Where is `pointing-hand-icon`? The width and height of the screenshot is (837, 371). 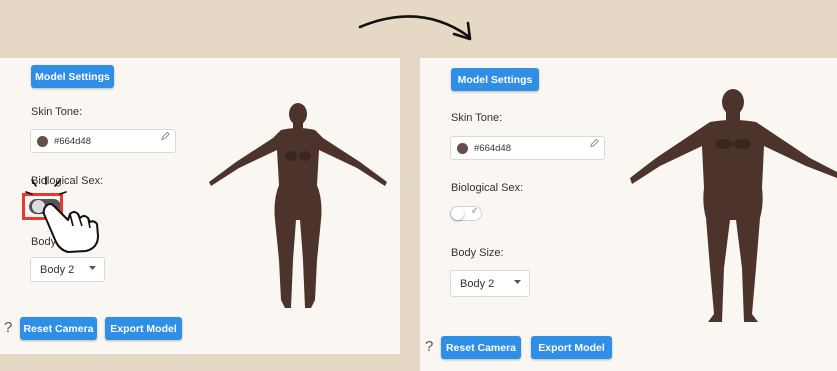 pointing-hand-icon is located at coordinates (70, 228).